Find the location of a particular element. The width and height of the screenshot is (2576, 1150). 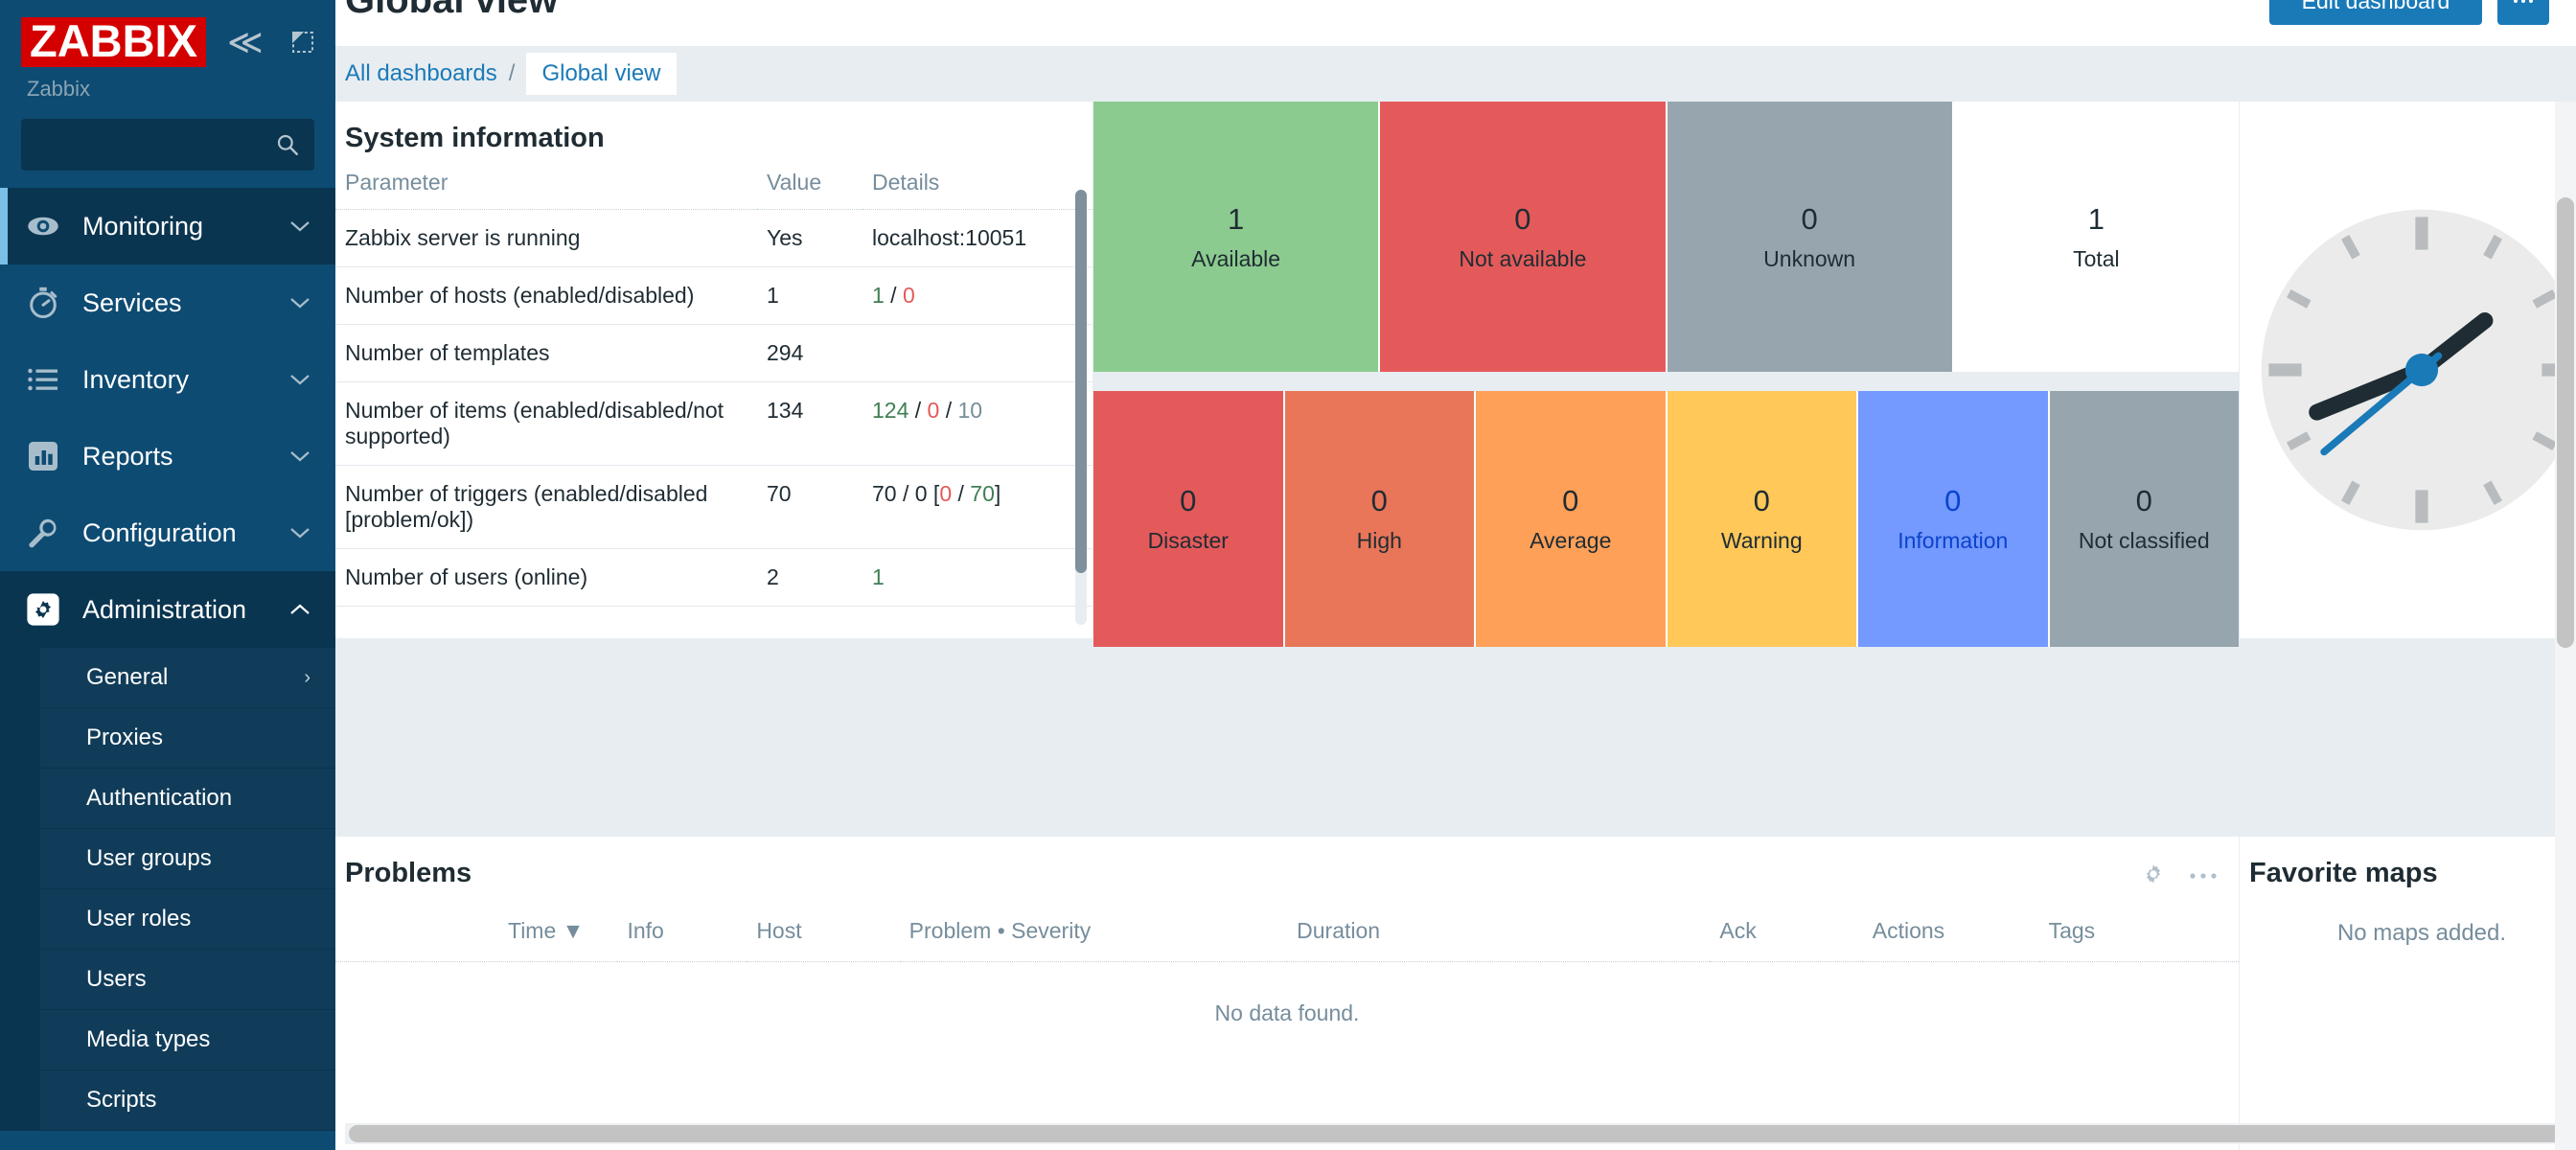

sysinfo-value-cell: 294 is located at coordinates (809, 353).